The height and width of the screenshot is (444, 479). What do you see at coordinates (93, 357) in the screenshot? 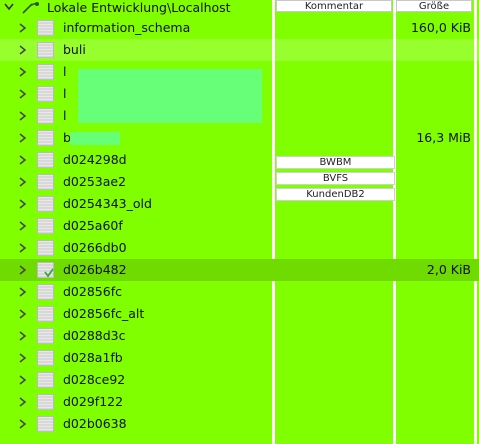
I see `database-name: d028a1fb` at bounding box center [93, 357].